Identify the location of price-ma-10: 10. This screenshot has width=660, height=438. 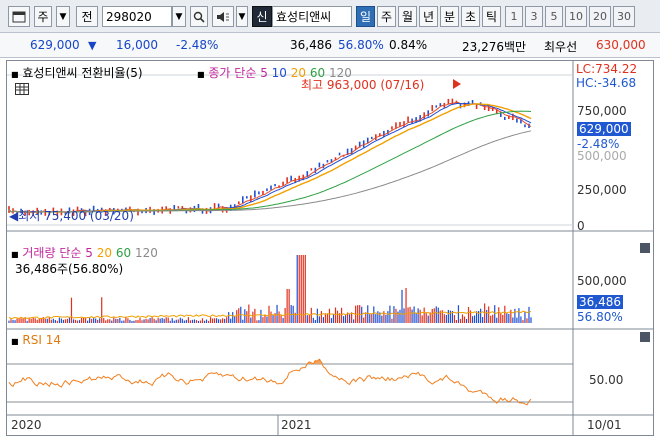
(279, 73).